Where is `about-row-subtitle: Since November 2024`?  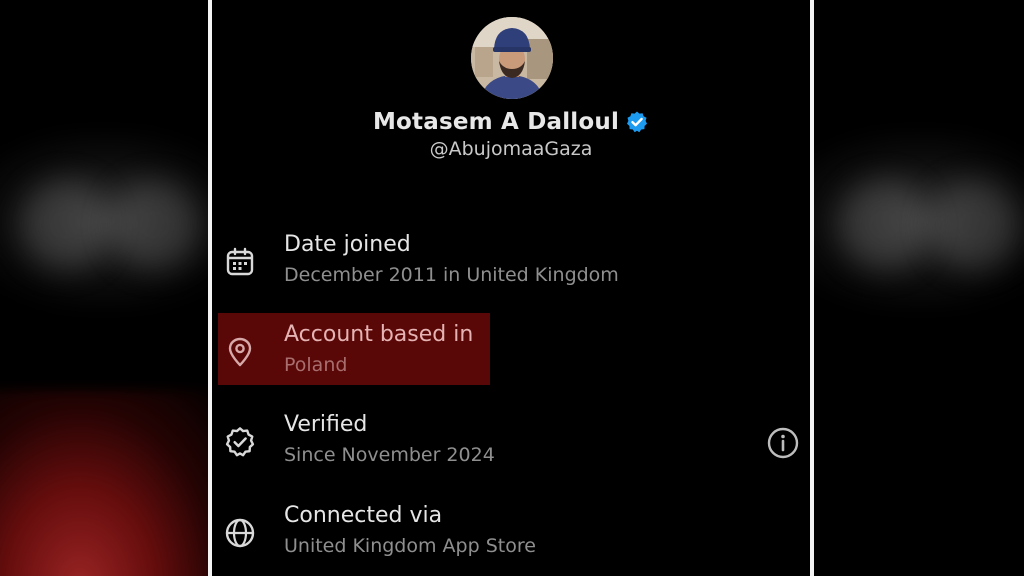
about-row-subtitle: Since November 2024 is located at coordinates (389, 455).